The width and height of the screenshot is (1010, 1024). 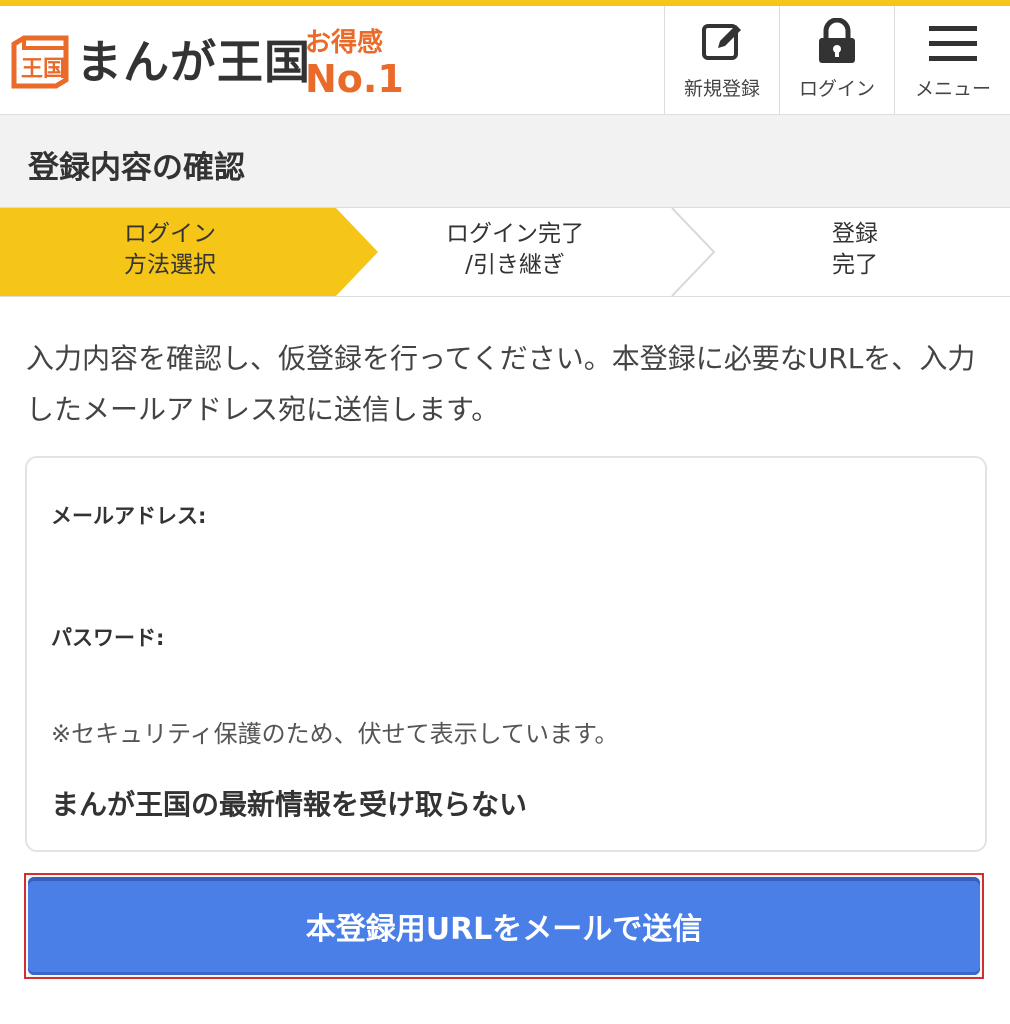 What do you see at coordinates (354, 79) in the screenshot?
I see `badge-main-text: No.1` at bounding box center [354, 79].